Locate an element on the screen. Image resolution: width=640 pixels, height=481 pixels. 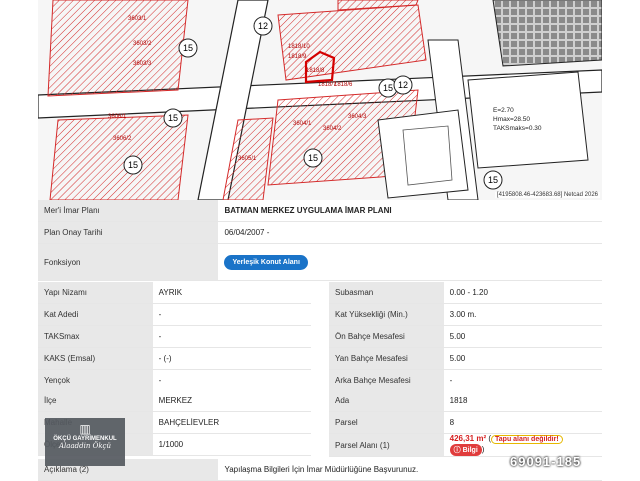
plan-row-function: Fonksiyon Yerleşik Konut Alanı is located at coordinates (320, 262).